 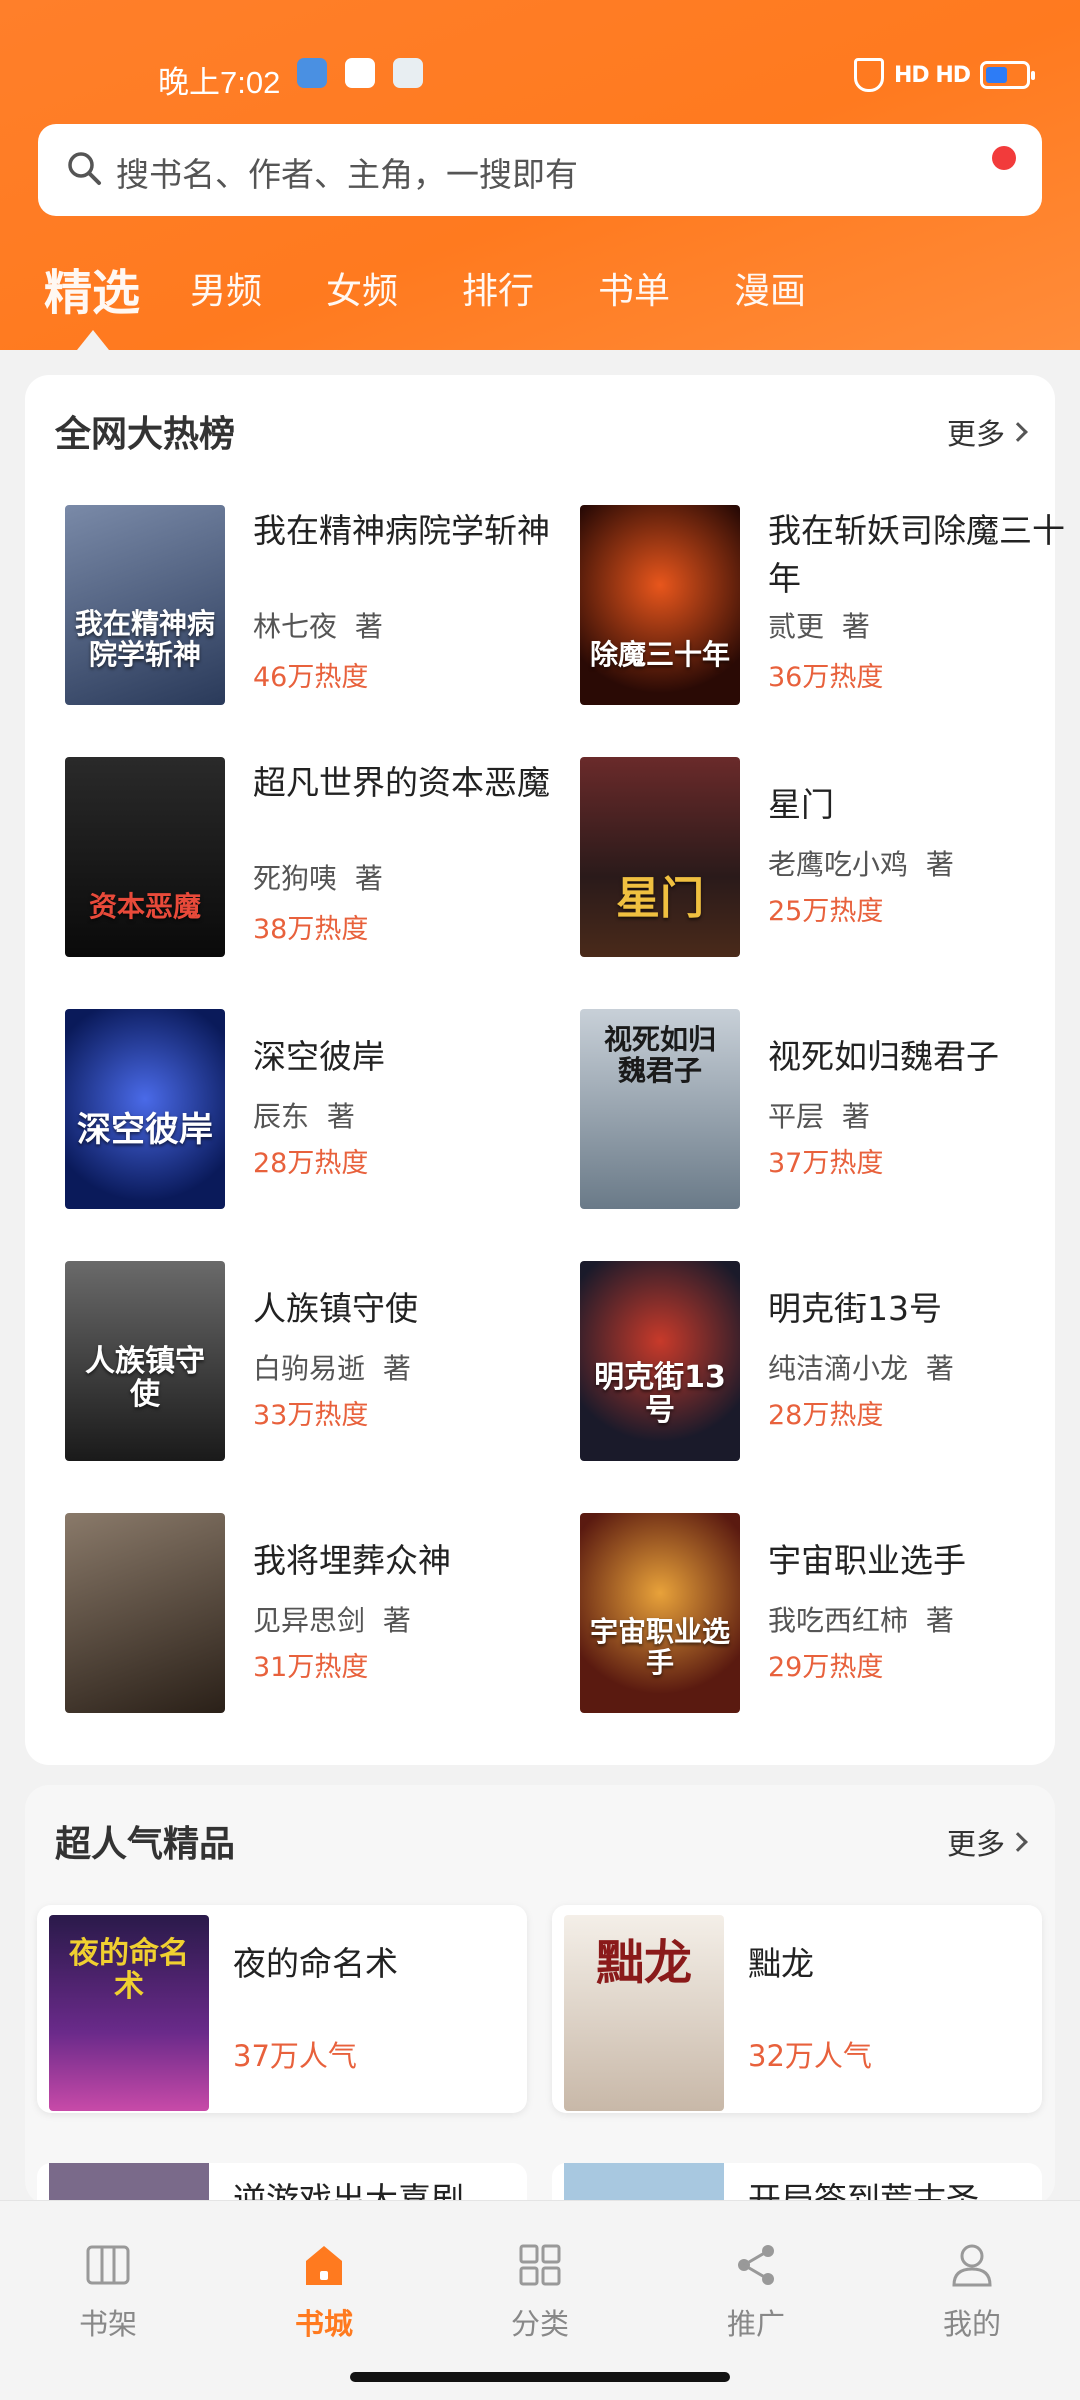 What do you see at coordinates (311, 1667) in the screenshot?
I see `book-heat: 31万热度` at bounding box center [311, 1667].